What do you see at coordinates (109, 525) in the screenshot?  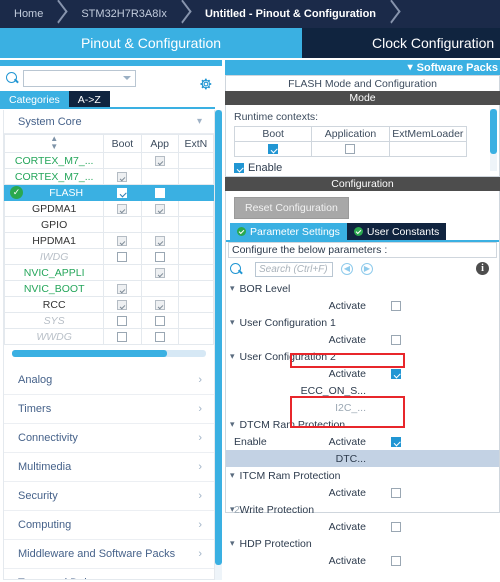 I see `category-item-computing: Computing ›` at bounding box center [109, 525].